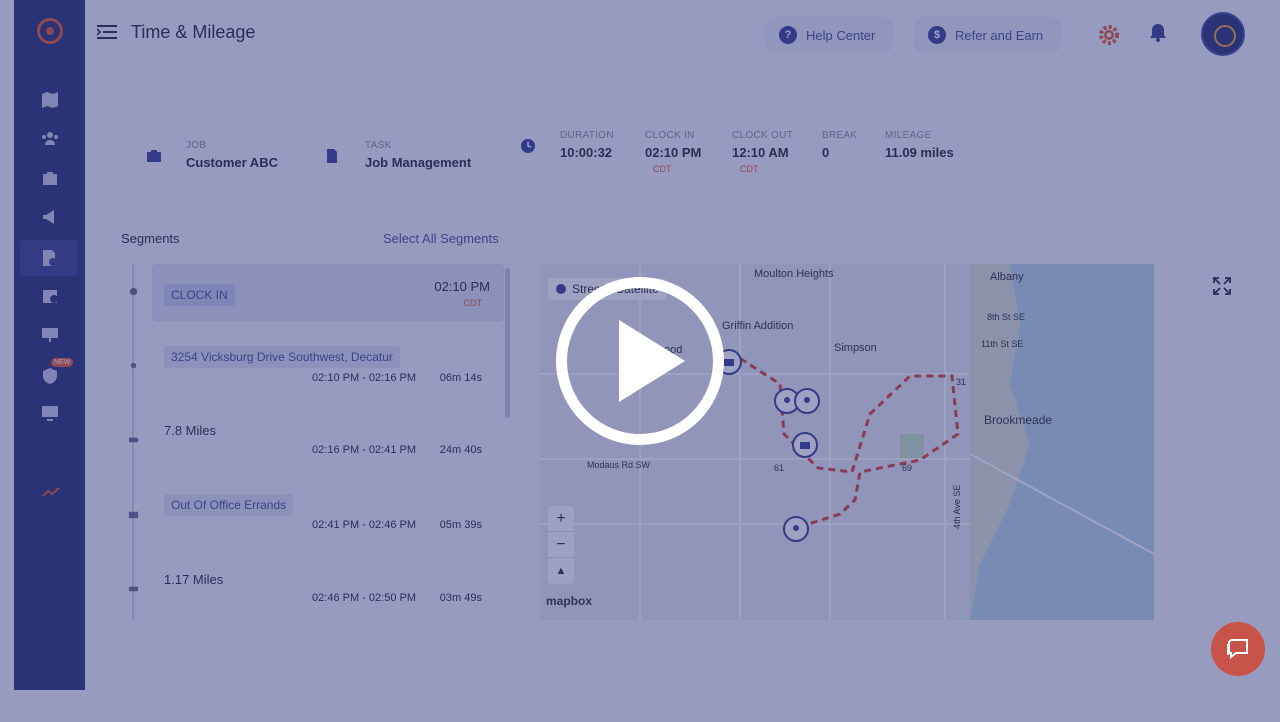 The image size is (1280, 722). I want to click on chat-button, so click(1238, 649).